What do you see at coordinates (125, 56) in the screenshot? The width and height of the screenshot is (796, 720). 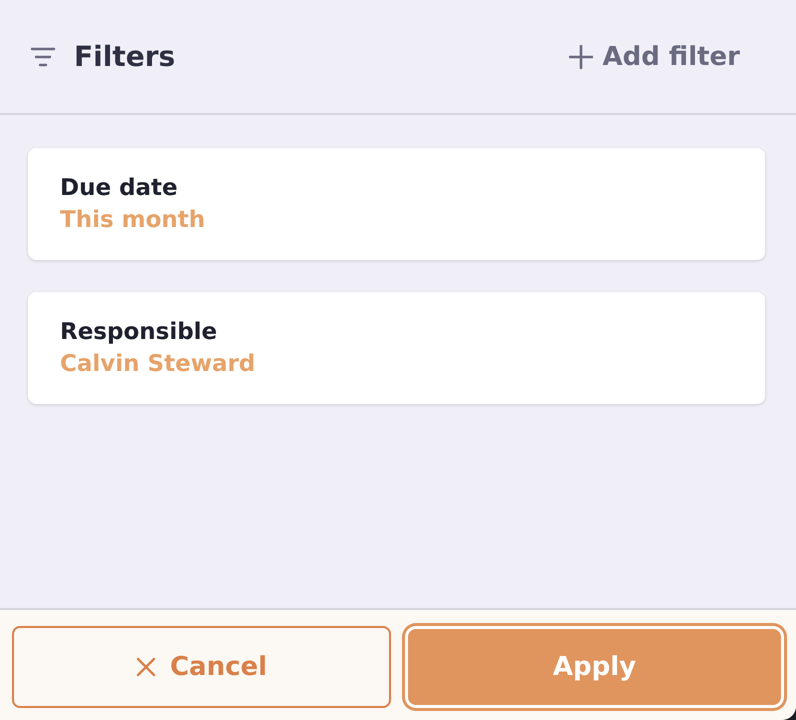 I see `panel-title: Filters` at bounding box center [125, 56].